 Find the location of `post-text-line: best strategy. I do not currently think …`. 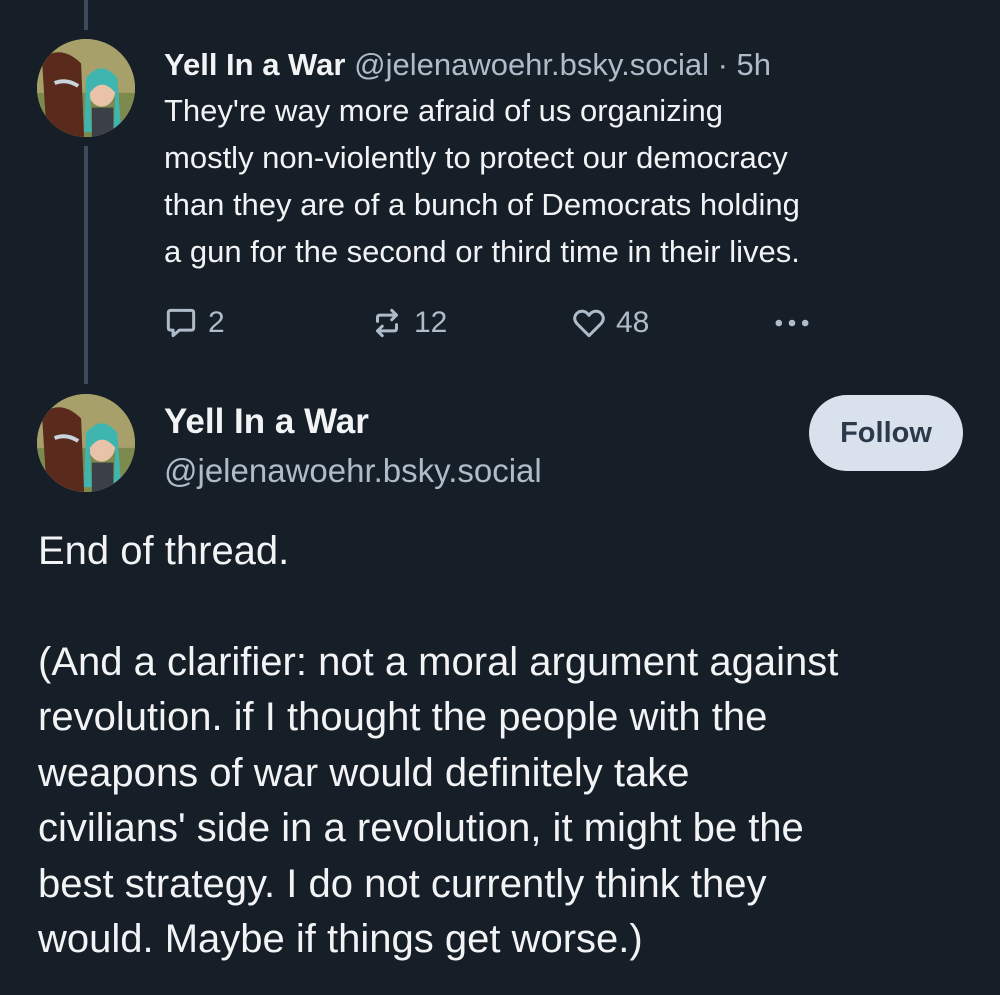

post-text-line: best strategy. I do not currently think … is located at coordinates (402, 883).